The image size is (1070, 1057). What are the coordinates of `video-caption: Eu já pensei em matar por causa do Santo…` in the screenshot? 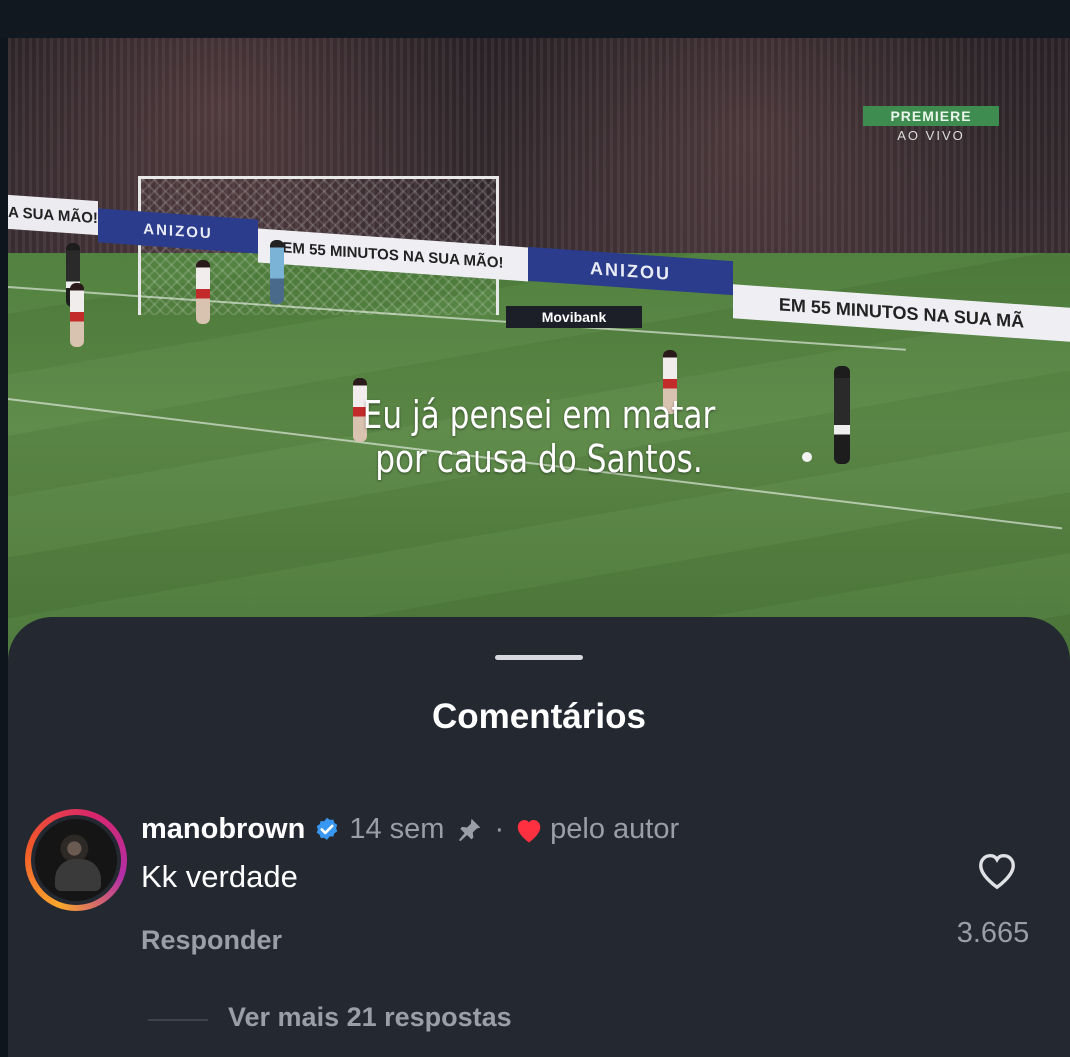 It's located at (539, 437).